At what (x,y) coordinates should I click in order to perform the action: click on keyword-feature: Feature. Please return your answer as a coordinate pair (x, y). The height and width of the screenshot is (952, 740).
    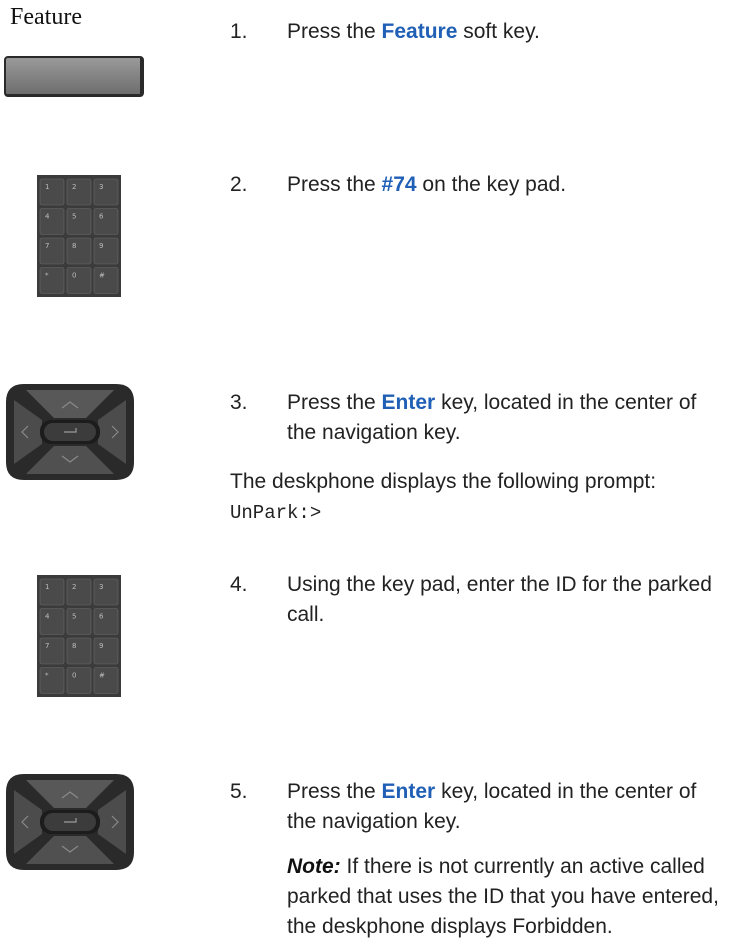
    Looking at the image, I should click on (419, 31).